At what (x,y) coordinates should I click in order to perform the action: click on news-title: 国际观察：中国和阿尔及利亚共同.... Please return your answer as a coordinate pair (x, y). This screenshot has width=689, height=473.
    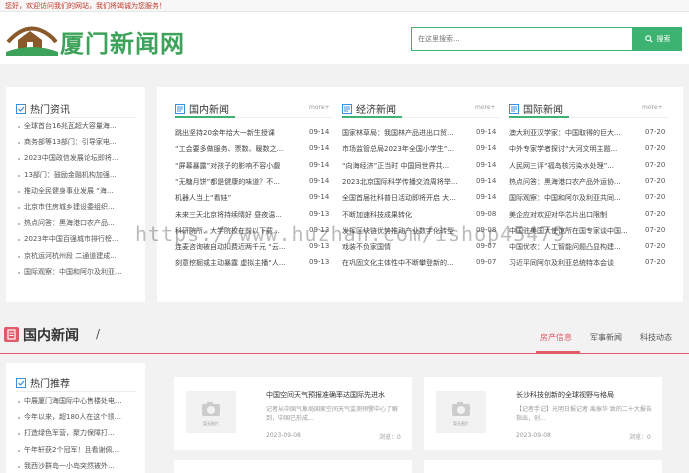
    Looking at the image, I should click on (574, 198).